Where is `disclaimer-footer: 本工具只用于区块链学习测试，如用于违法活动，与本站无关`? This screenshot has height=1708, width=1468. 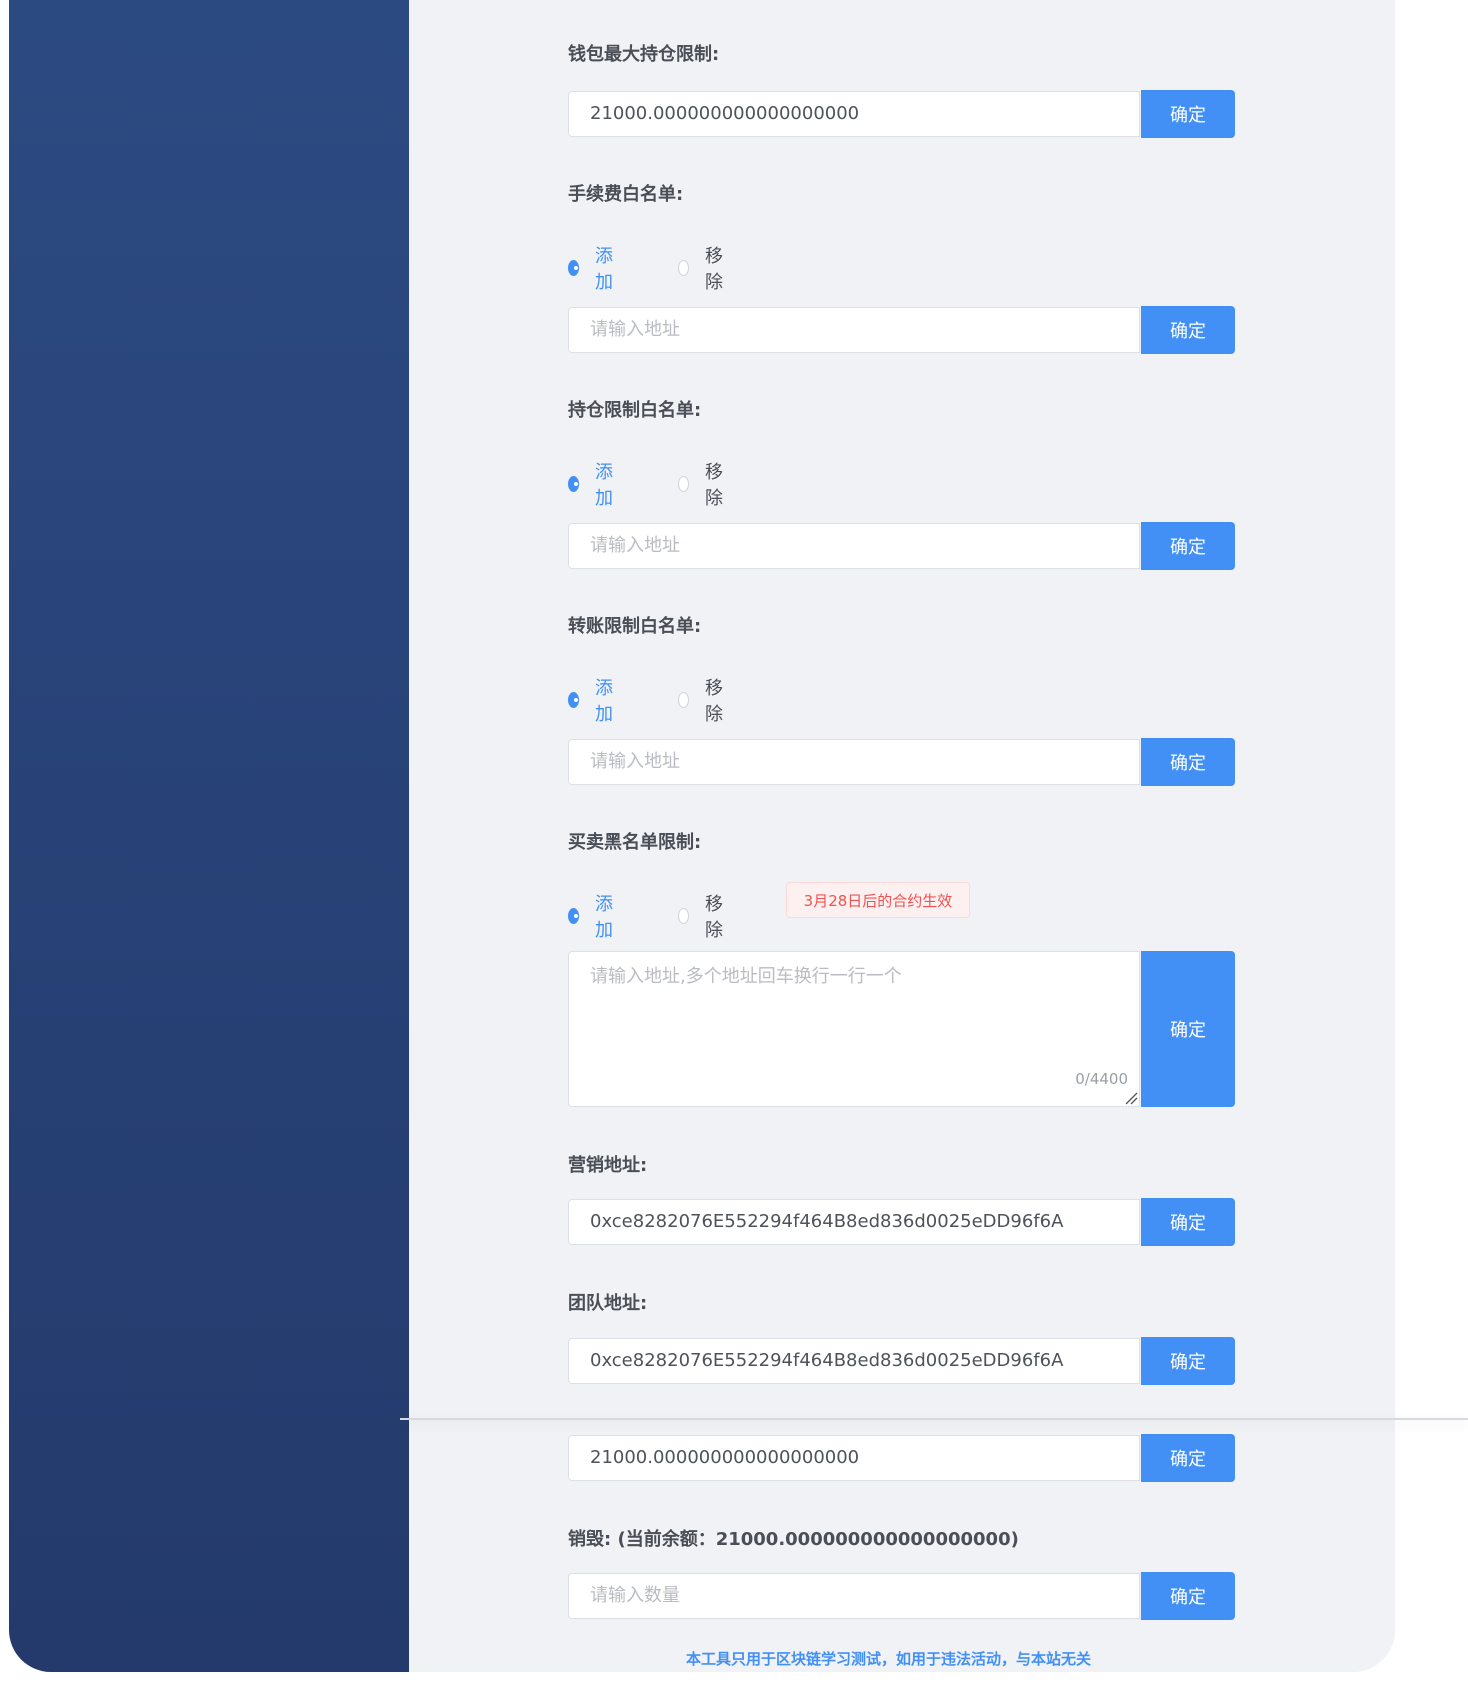 disclaimer-footer: 本工具只用于区块链学习测试，如用于违法活动，与本站无关 is located at coordinates (889, 1659).